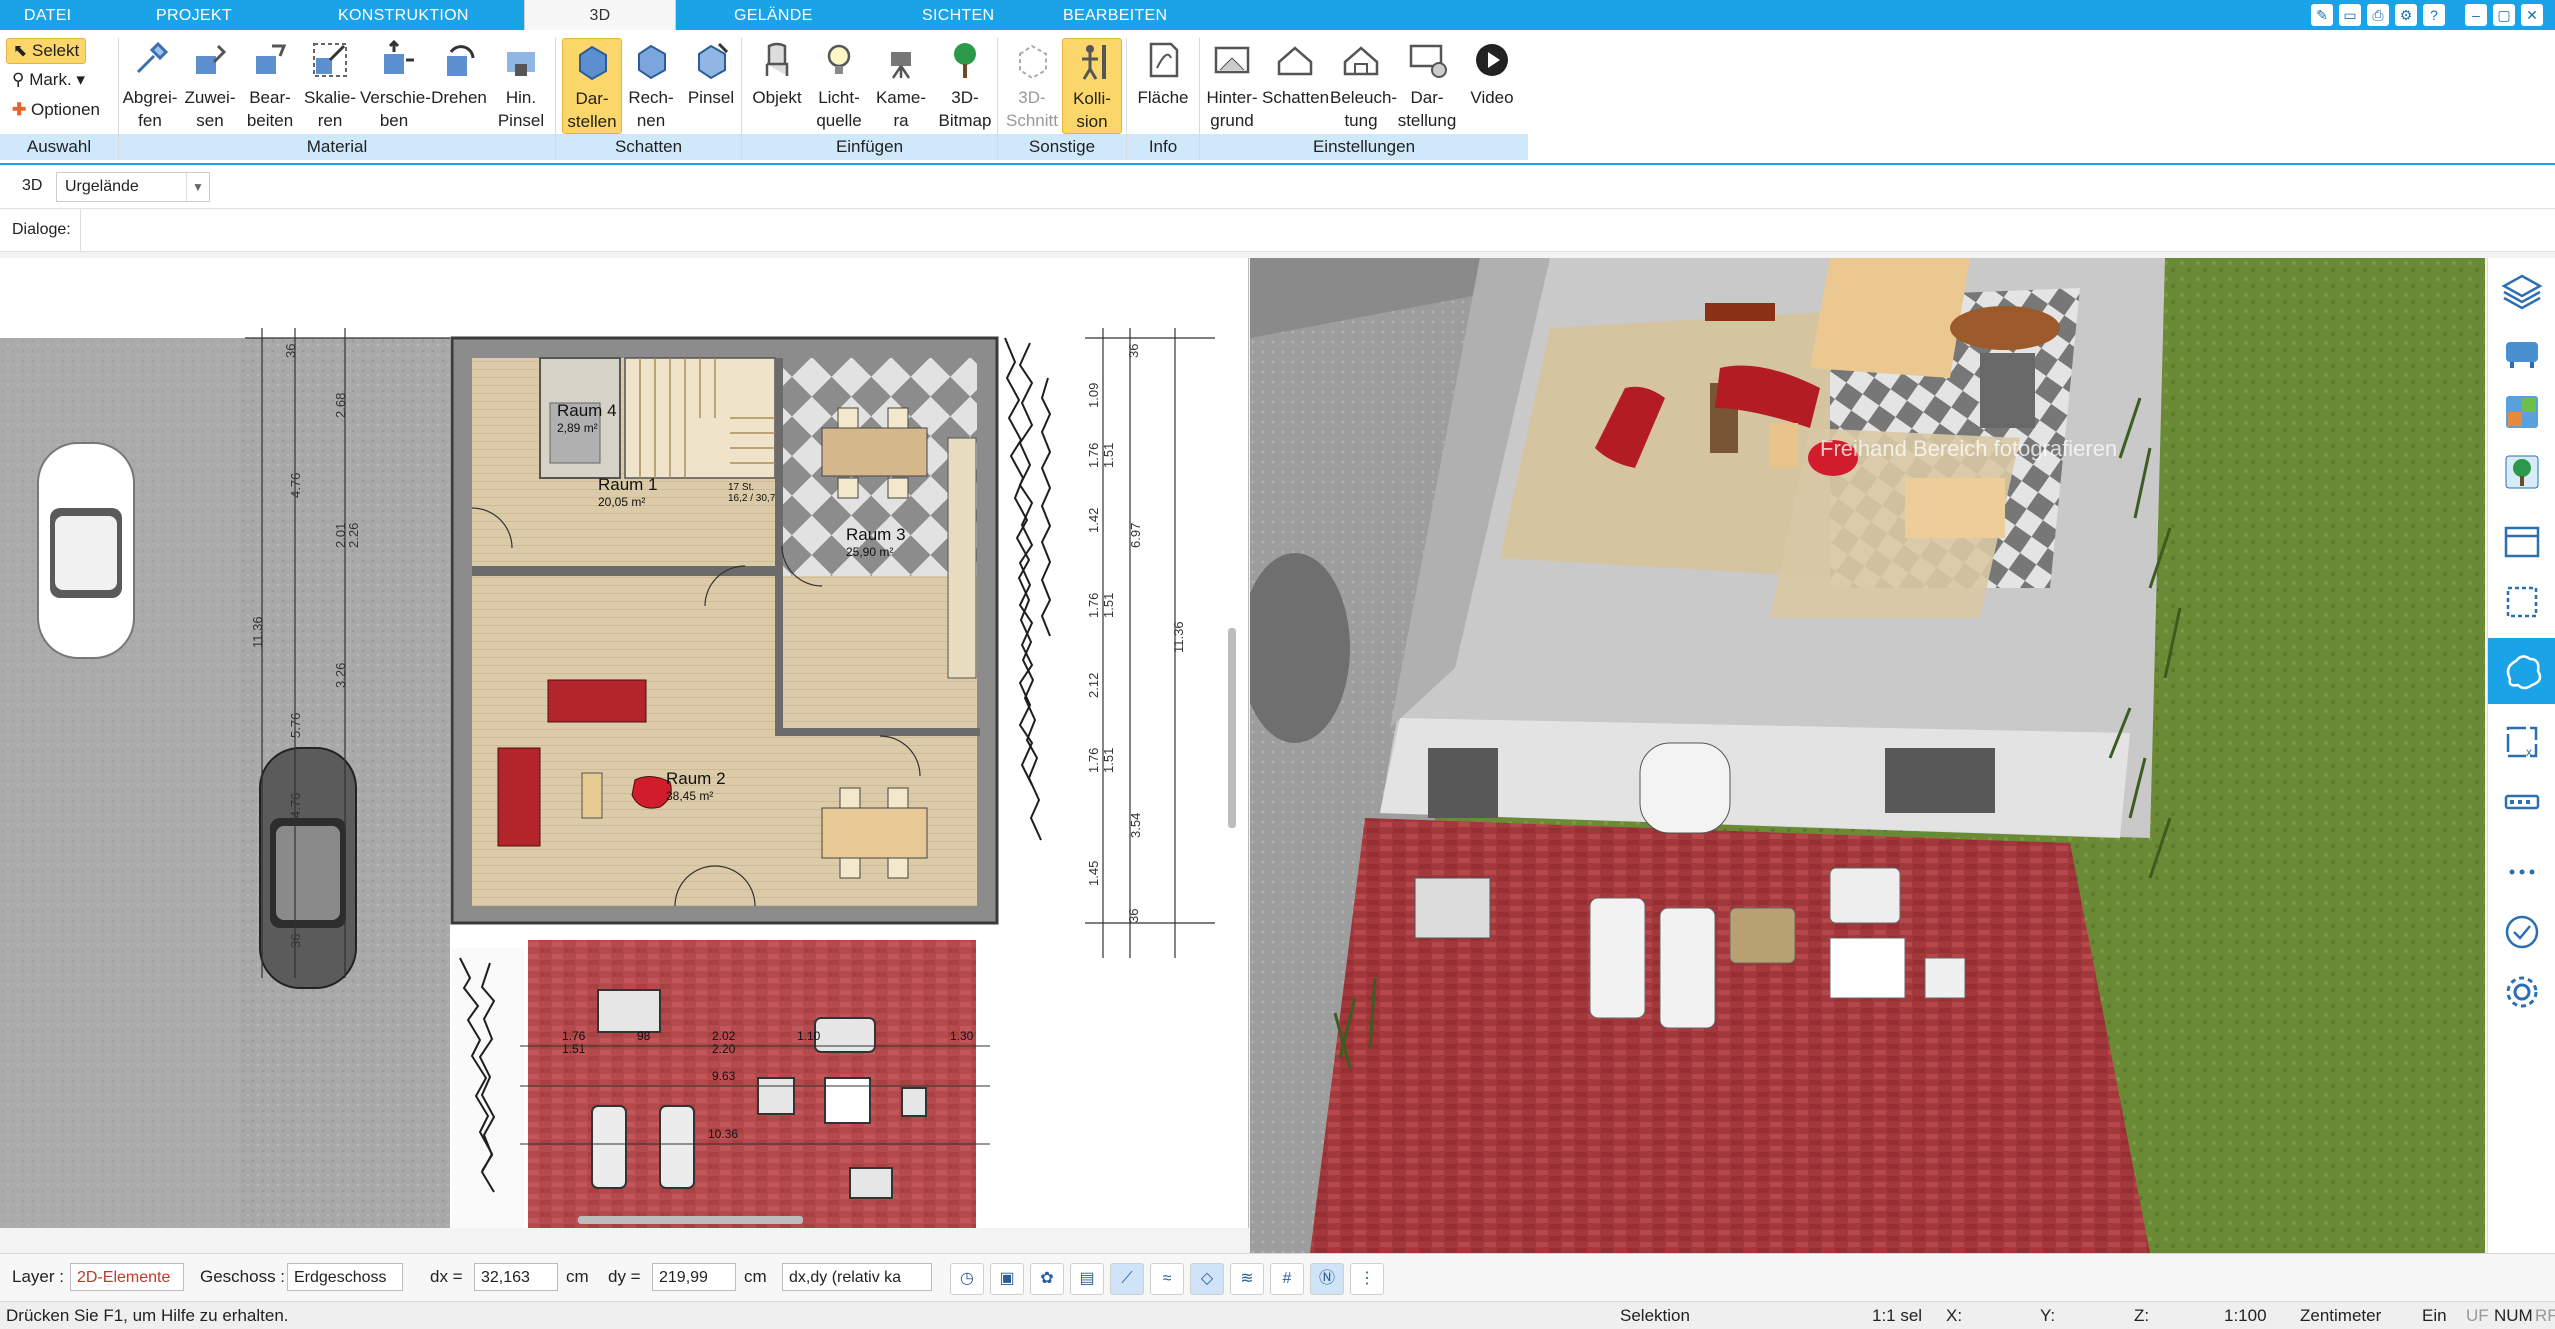 This screenshot has width=2555, height=1329. I want to click on print-icon: ⎙, so click(2378, 15).